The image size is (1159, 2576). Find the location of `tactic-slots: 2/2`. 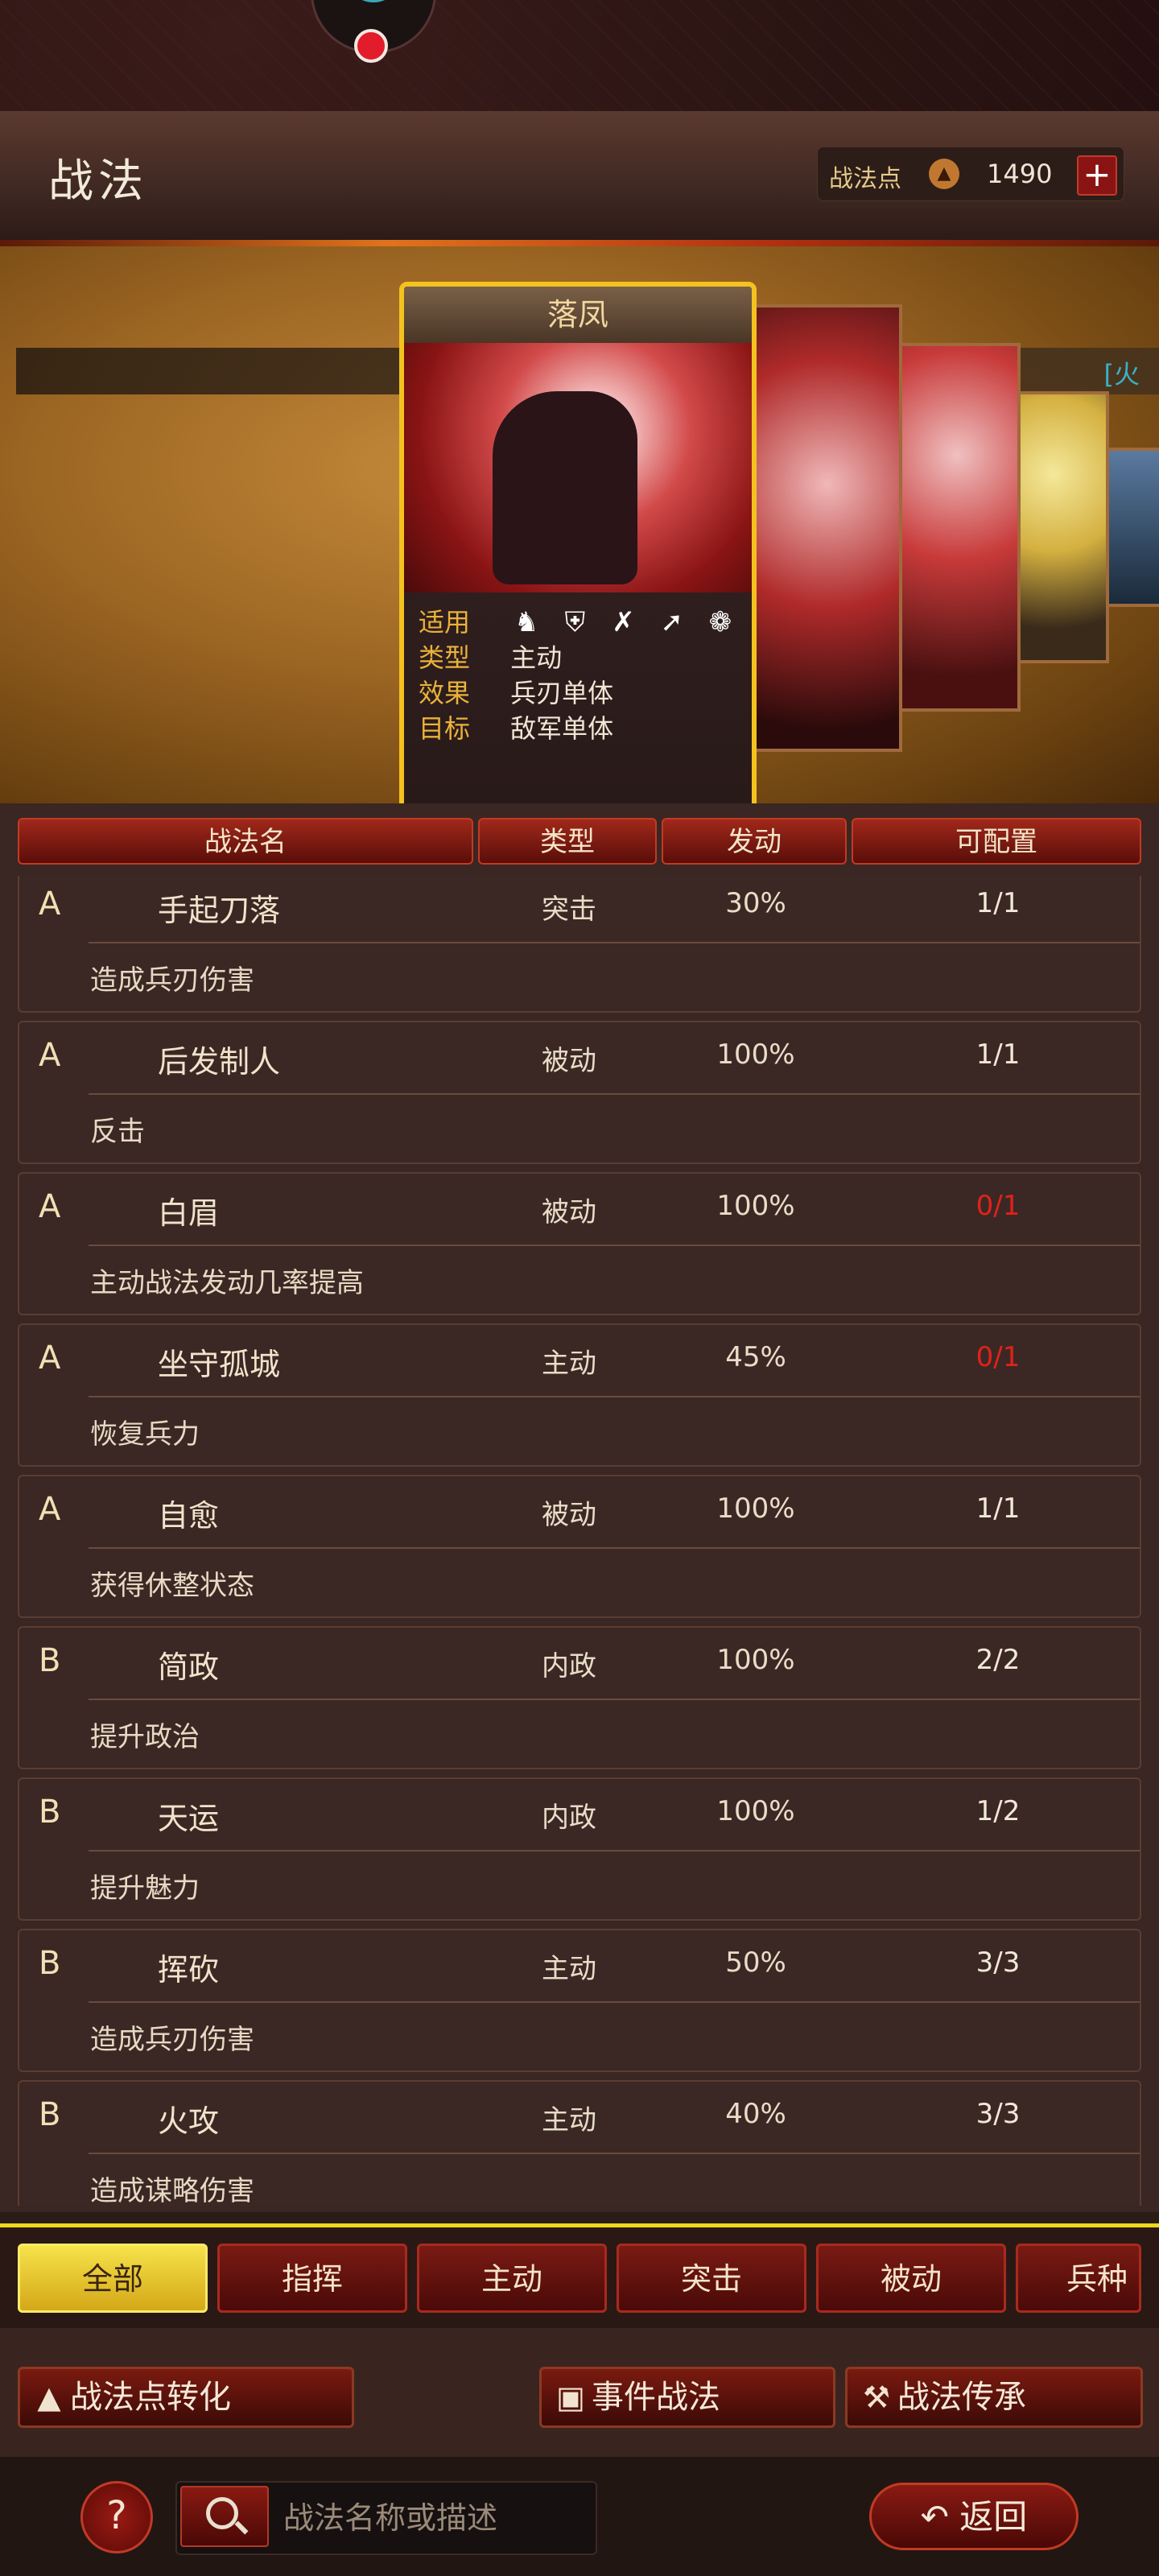

tactic-slots: 2/2 is located at coordinates (998, 1660).